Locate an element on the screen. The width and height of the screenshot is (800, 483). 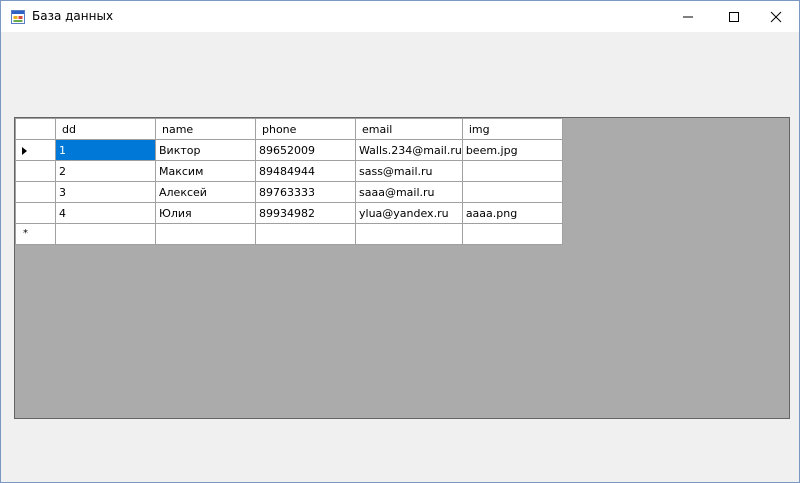
column-header-name: name is located at coordinates (205, 129).